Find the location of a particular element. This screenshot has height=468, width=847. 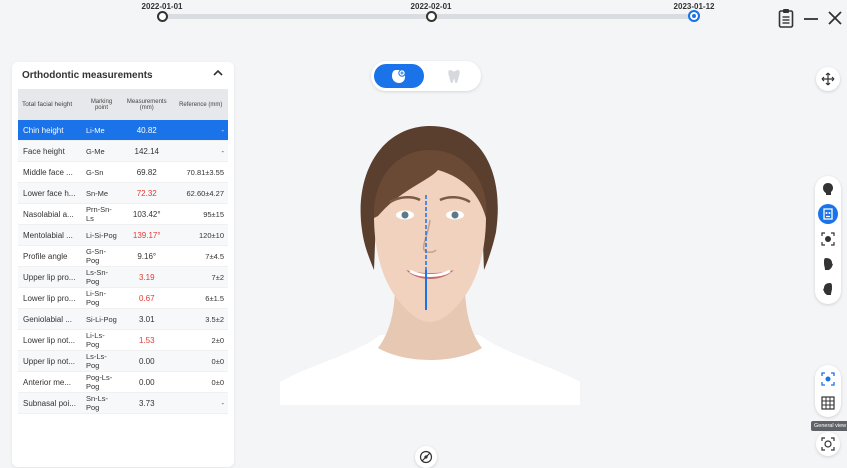

table-row: Chin height Li-Me 40.82- is located at coordinates (123, 130).